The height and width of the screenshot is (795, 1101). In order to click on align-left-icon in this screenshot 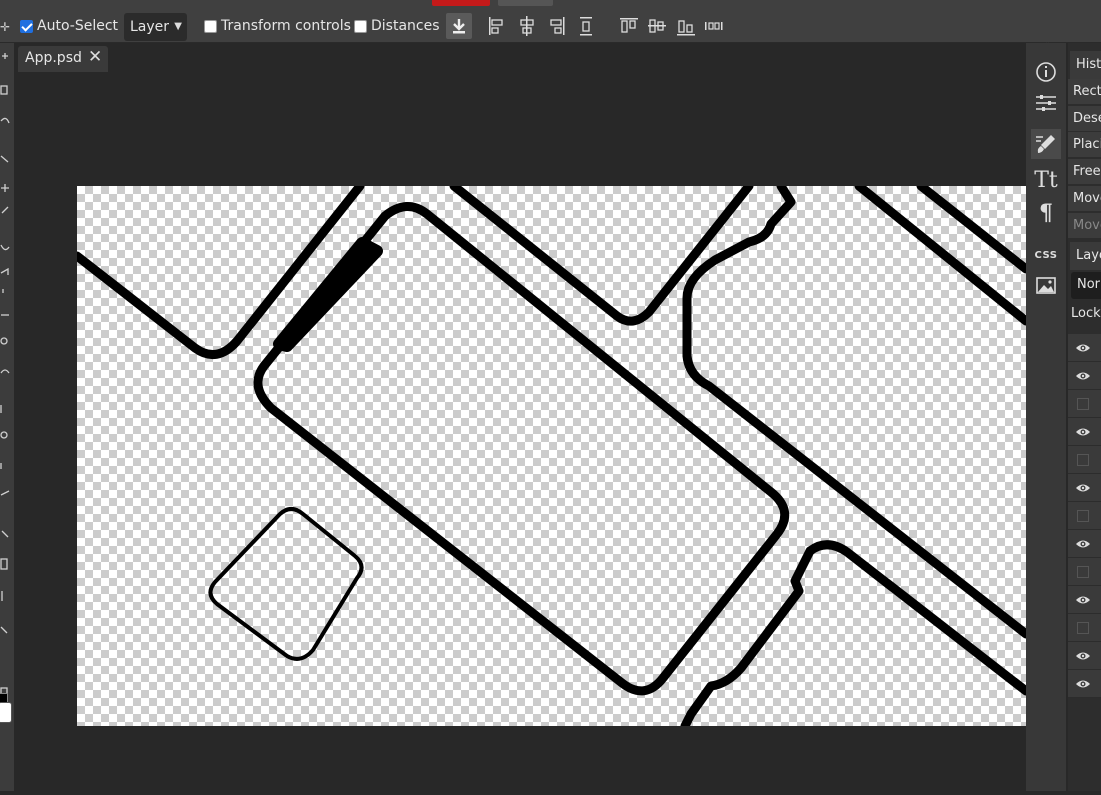, I will do `click(497, 26)`.